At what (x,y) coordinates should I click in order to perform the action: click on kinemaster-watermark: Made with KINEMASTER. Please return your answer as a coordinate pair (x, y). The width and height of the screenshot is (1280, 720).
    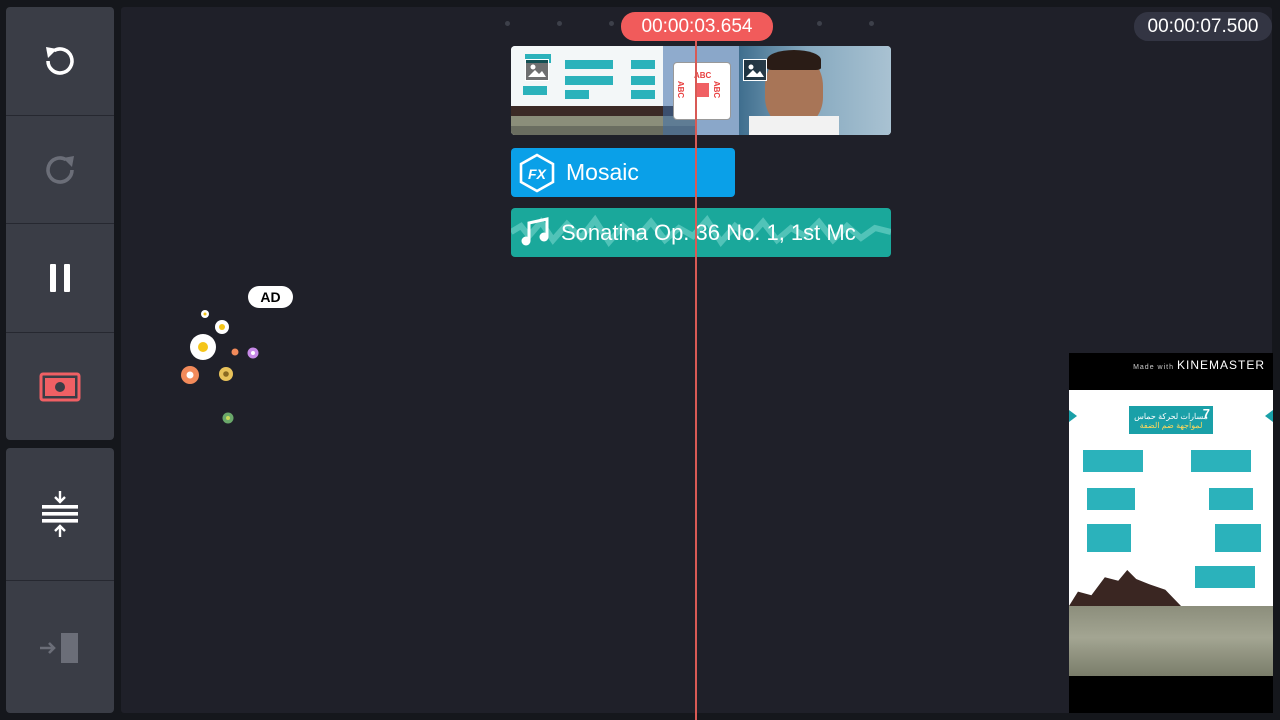
    Looking at the image, I should click on (1199, 365).